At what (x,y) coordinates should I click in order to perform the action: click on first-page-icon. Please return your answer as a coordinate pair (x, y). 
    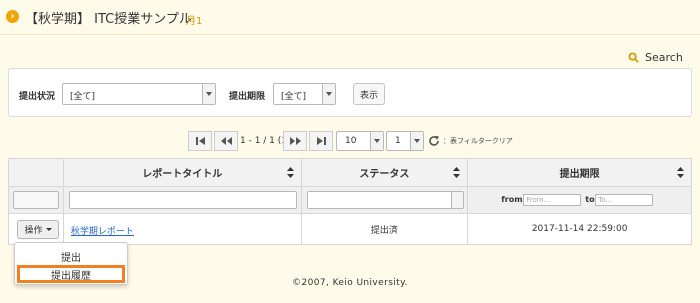
    Looking at the image, I should click on (200, 141).